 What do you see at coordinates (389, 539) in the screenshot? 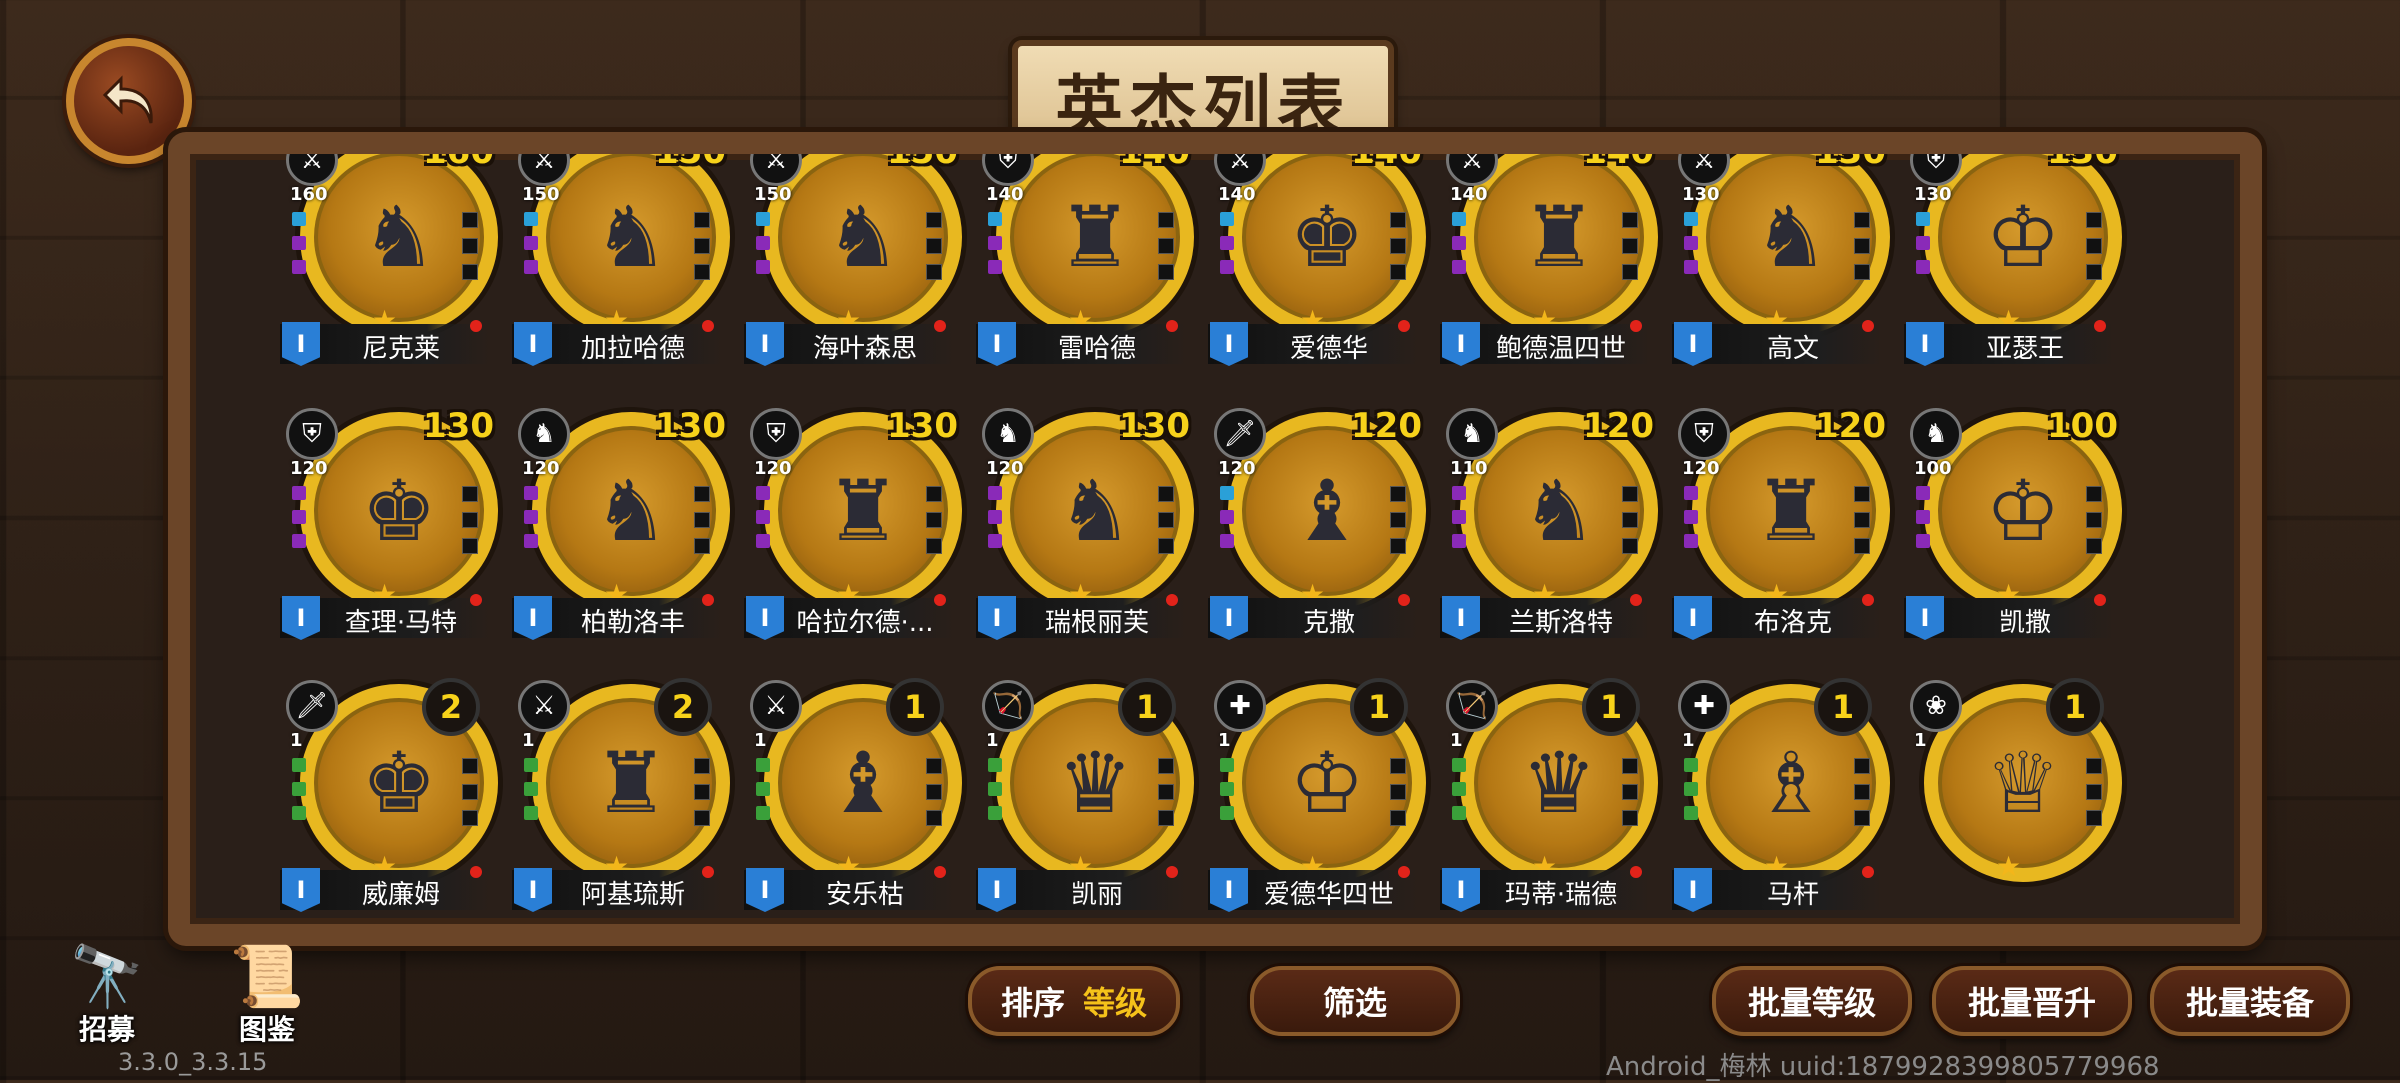
I see `hero-card: ♚ 130 ⛨ 120 ★ Ⅰ 查理·马特` at bounding box center [389, 539].